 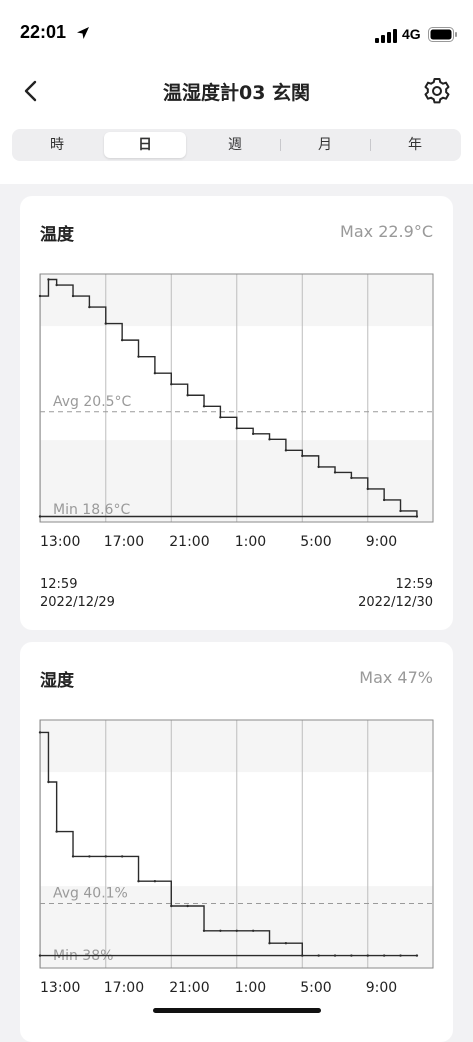 I want to click on temperature-range-start: 12:59 2022/12/29, so click(x=77, y=594).